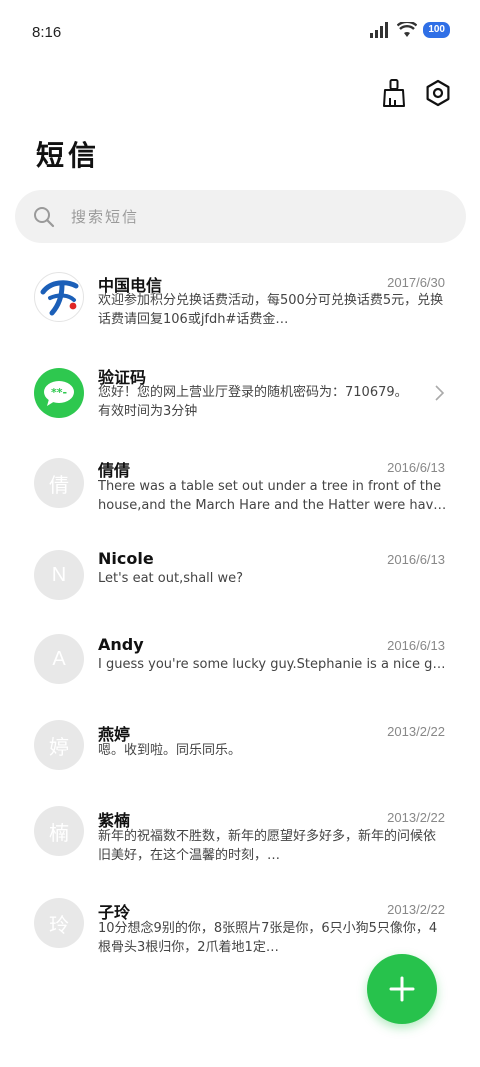 This screenshot has width=480, height=1067. I want to click on avatar, so click(59, 297).